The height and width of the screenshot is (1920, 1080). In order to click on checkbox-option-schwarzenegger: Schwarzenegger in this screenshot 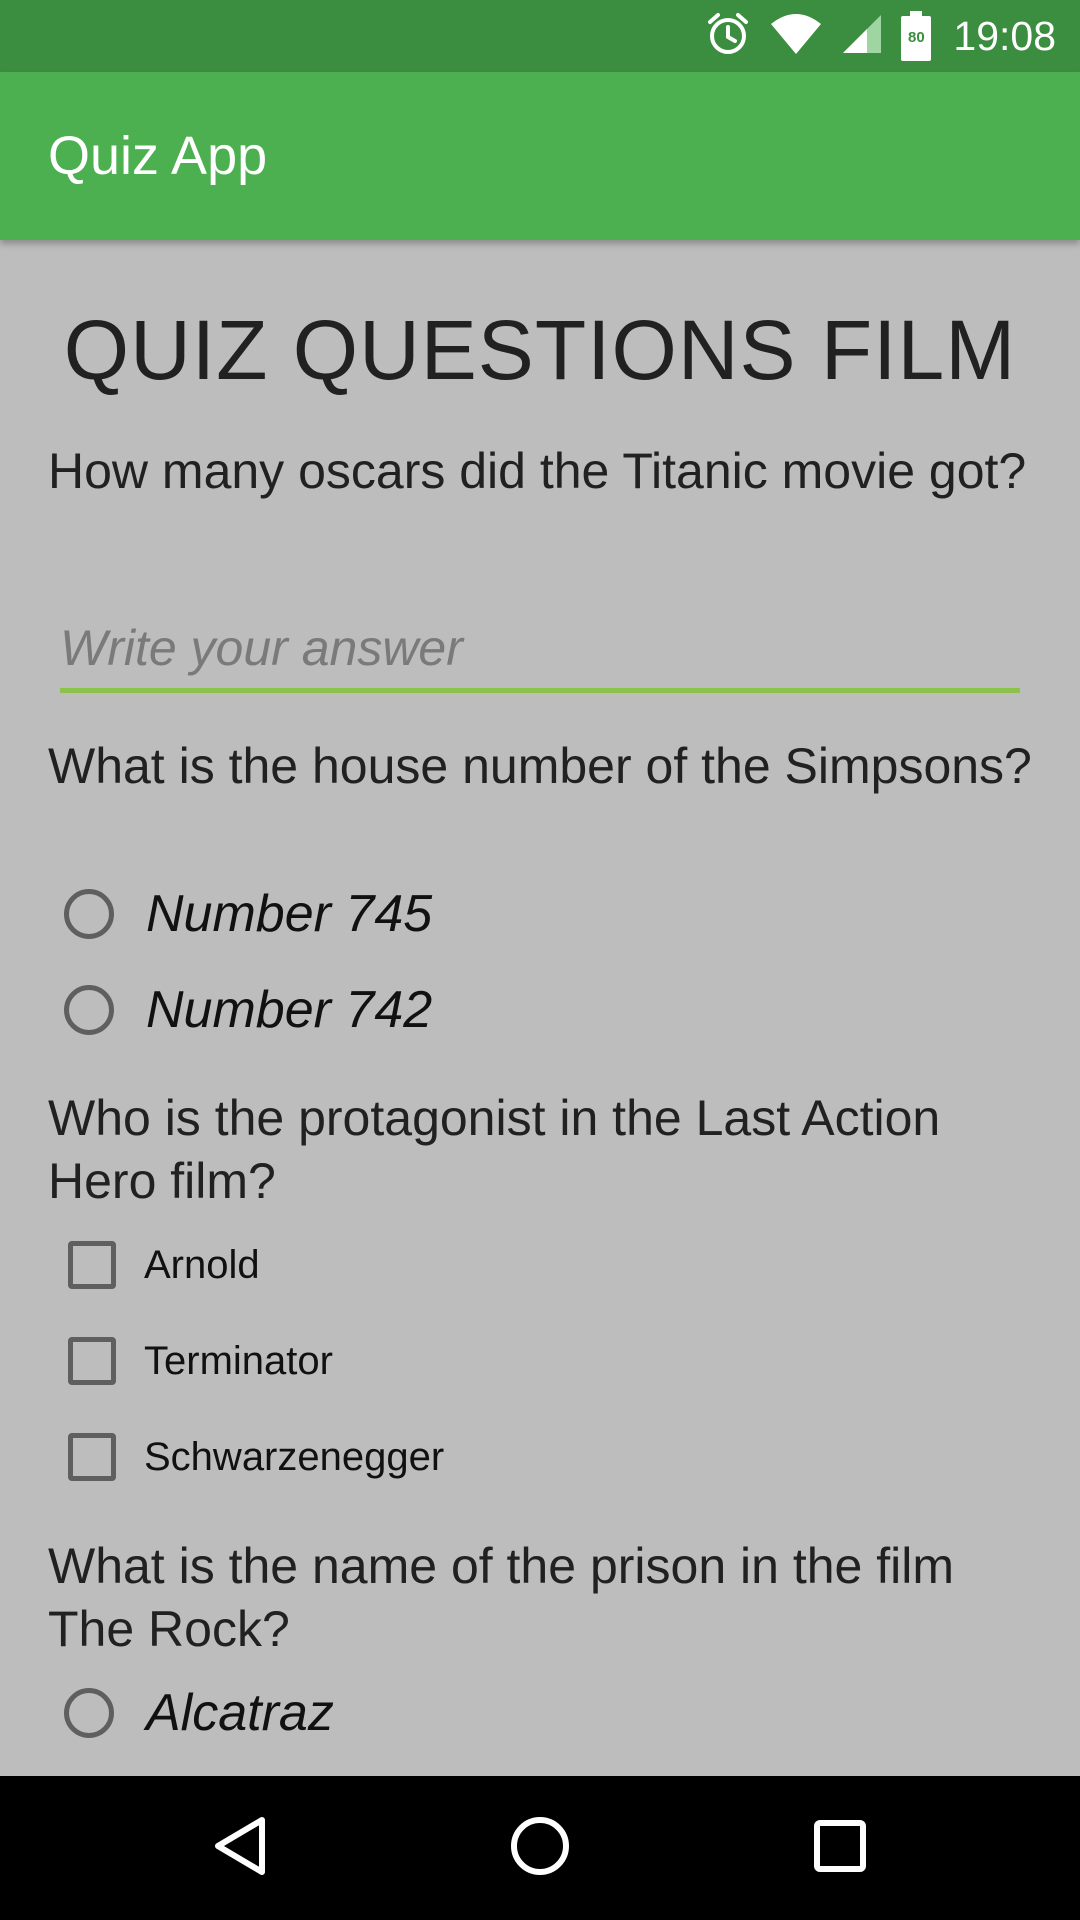, I will do `click(254, 1457)`.